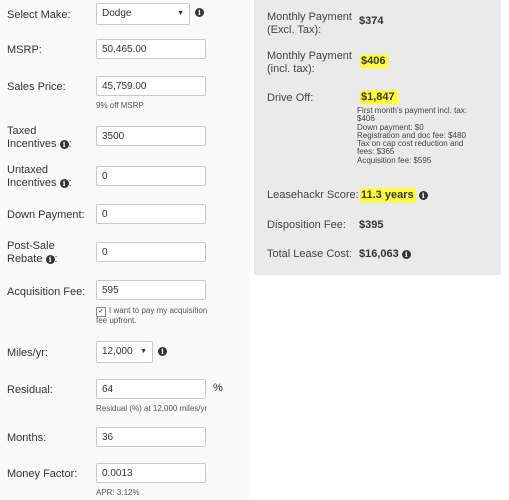  What do you see at coordinates (151, 252) in the screenshot?
I see `post-sale-rebate-input: 0` at bounding box center [151, 252].